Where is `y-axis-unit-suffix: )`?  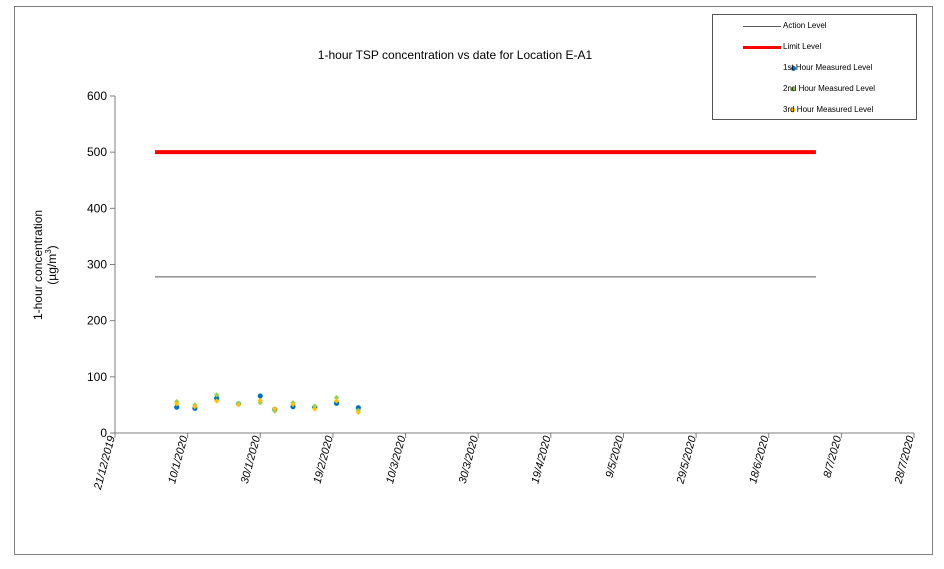
y-axis-unit-suffix: ) is located at coordinates (52, 247).